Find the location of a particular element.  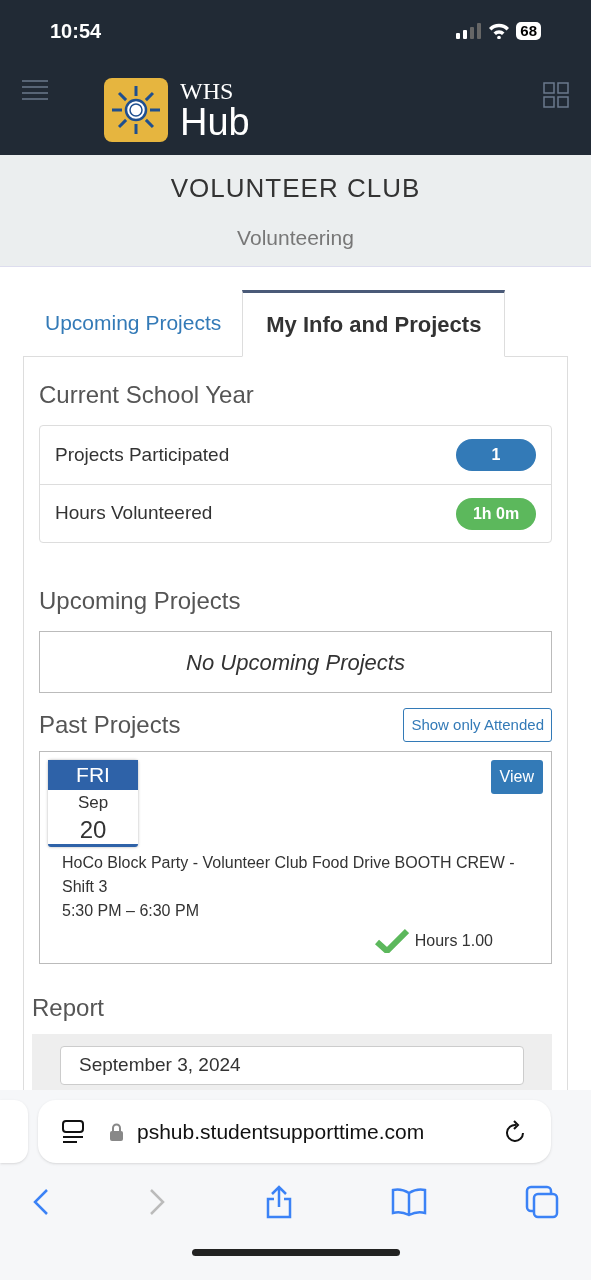

tab: Upcoming Projects is located at coordinates (133, 322).